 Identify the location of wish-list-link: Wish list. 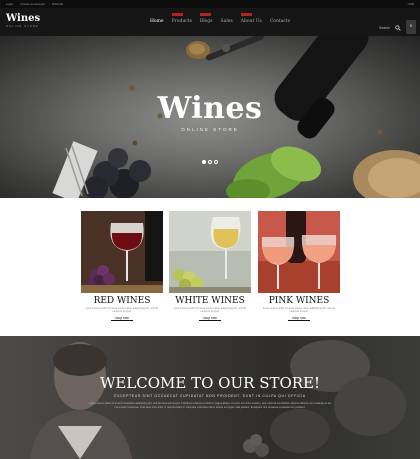
(57, 4).